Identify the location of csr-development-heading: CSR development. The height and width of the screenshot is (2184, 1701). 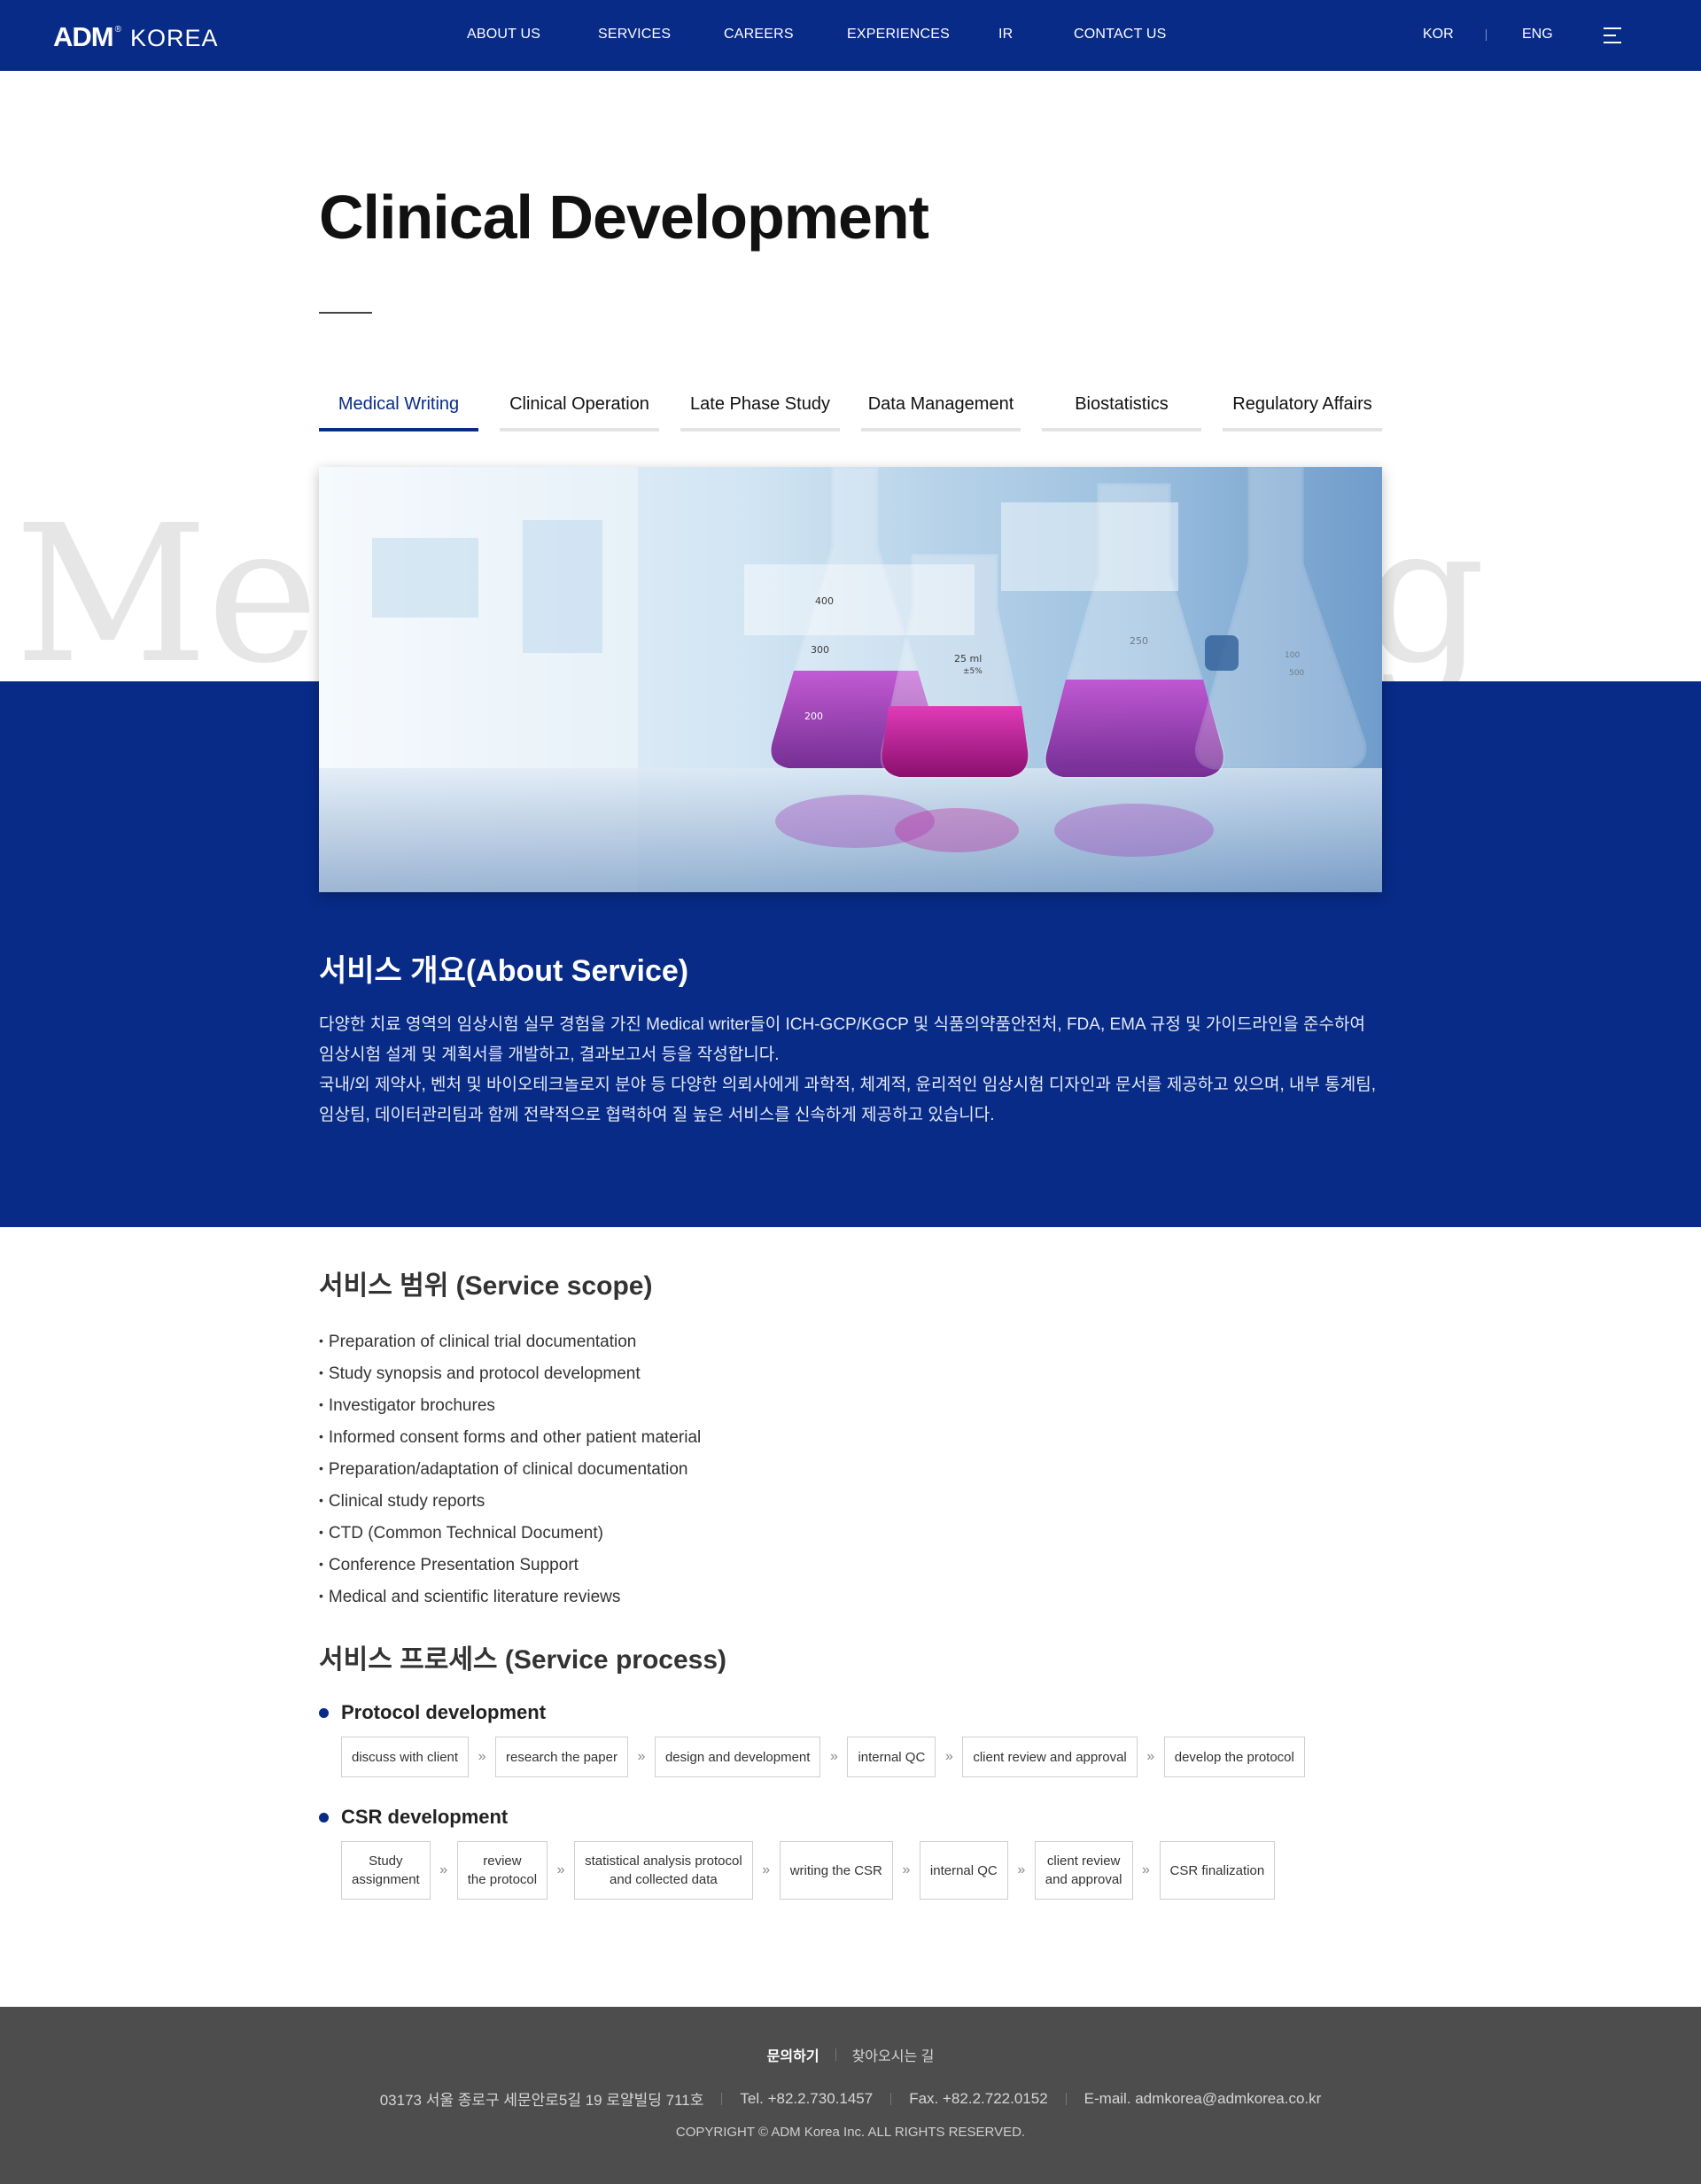
(413, 1817).